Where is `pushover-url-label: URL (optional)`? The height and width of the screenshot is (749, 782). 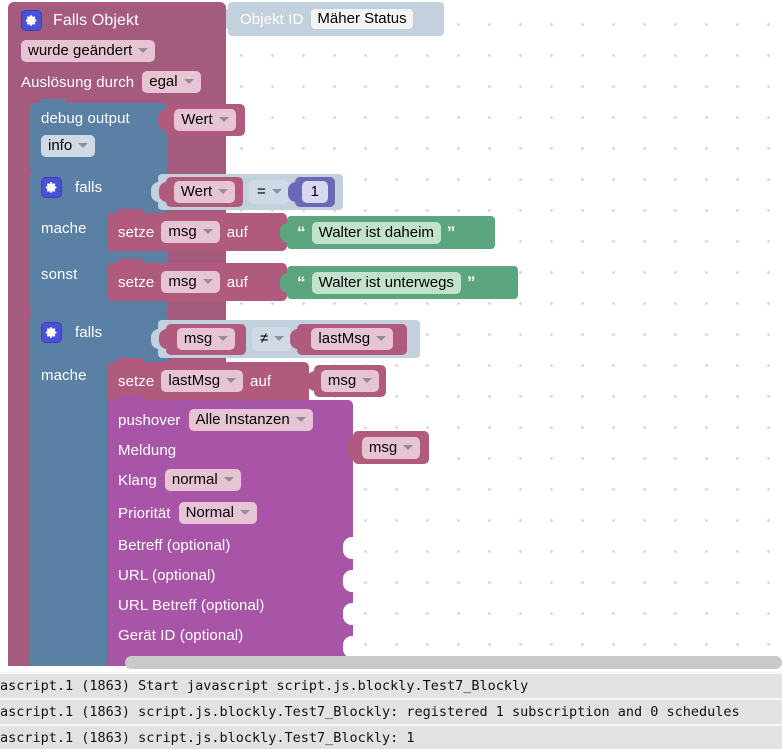
pushover-url-label: URL (optional) is located at coordinates (167, 575).